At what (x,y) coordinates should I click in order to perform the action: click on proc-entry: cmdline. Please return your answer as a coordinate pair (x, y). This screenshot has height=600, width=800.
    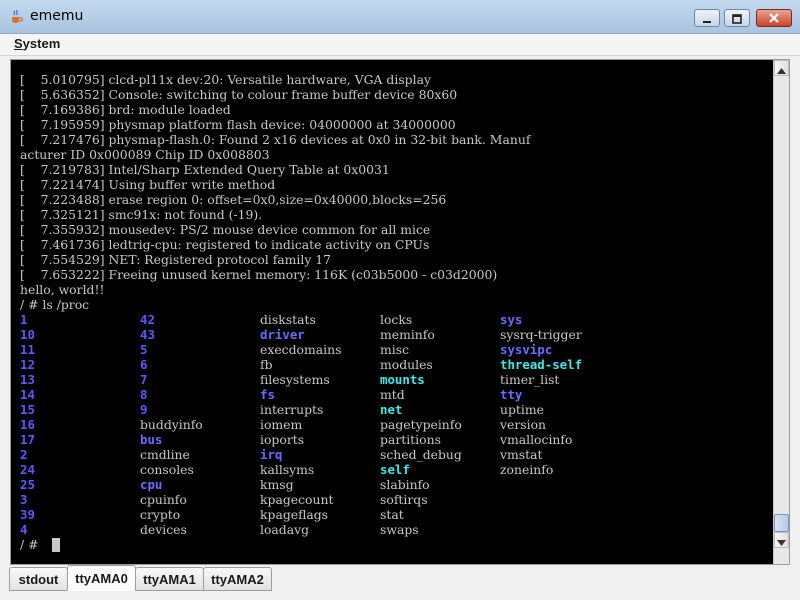
    Looking at the image, I should click on (165, 454).